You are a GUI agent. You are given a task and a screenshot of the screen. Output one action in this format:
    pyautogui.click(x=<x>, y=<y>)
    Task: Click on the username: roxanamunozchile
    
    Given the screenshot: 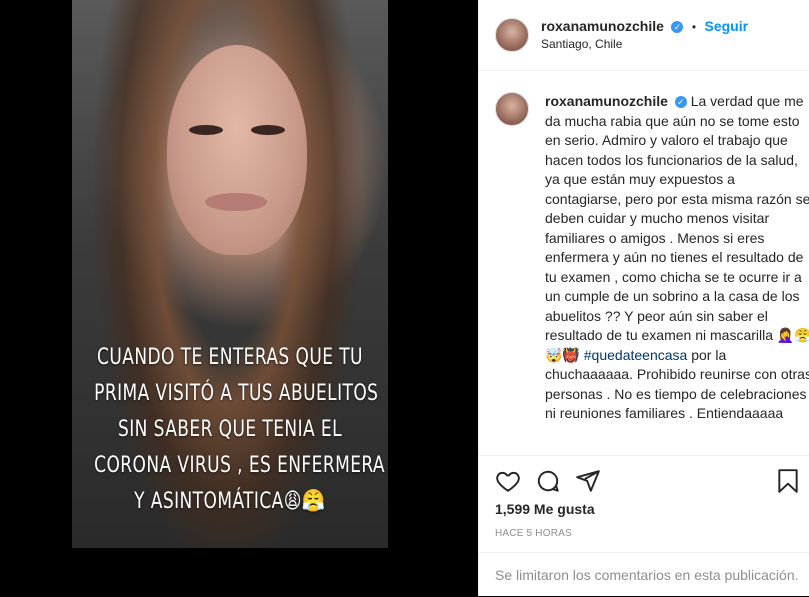 What is the action you would take?
    pyautogui.click(x=602, y=26)
    